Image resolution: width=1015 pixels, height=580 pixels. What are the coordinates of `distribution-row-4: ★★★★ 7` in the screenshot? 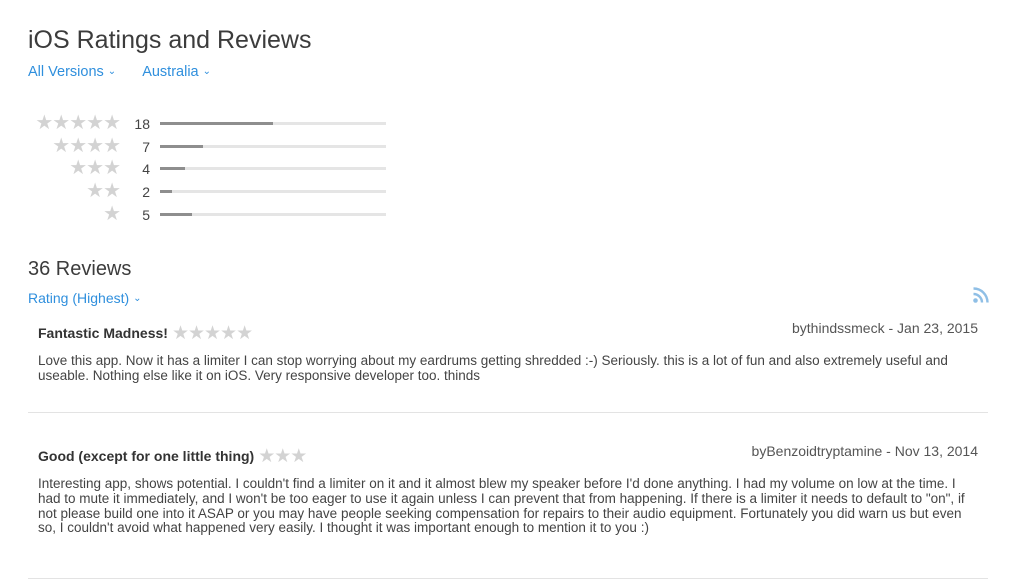 It's located at (218, 147).